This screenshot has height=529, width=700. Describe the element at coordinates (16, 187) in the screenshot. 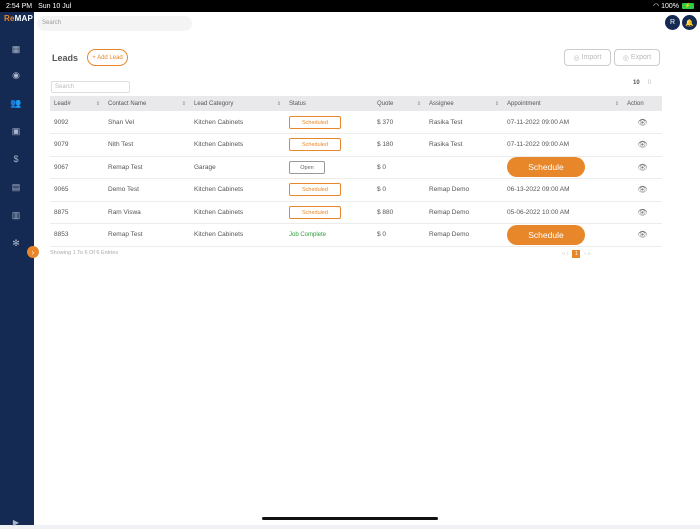

I see `clipboard-icon: ▤` at that location.